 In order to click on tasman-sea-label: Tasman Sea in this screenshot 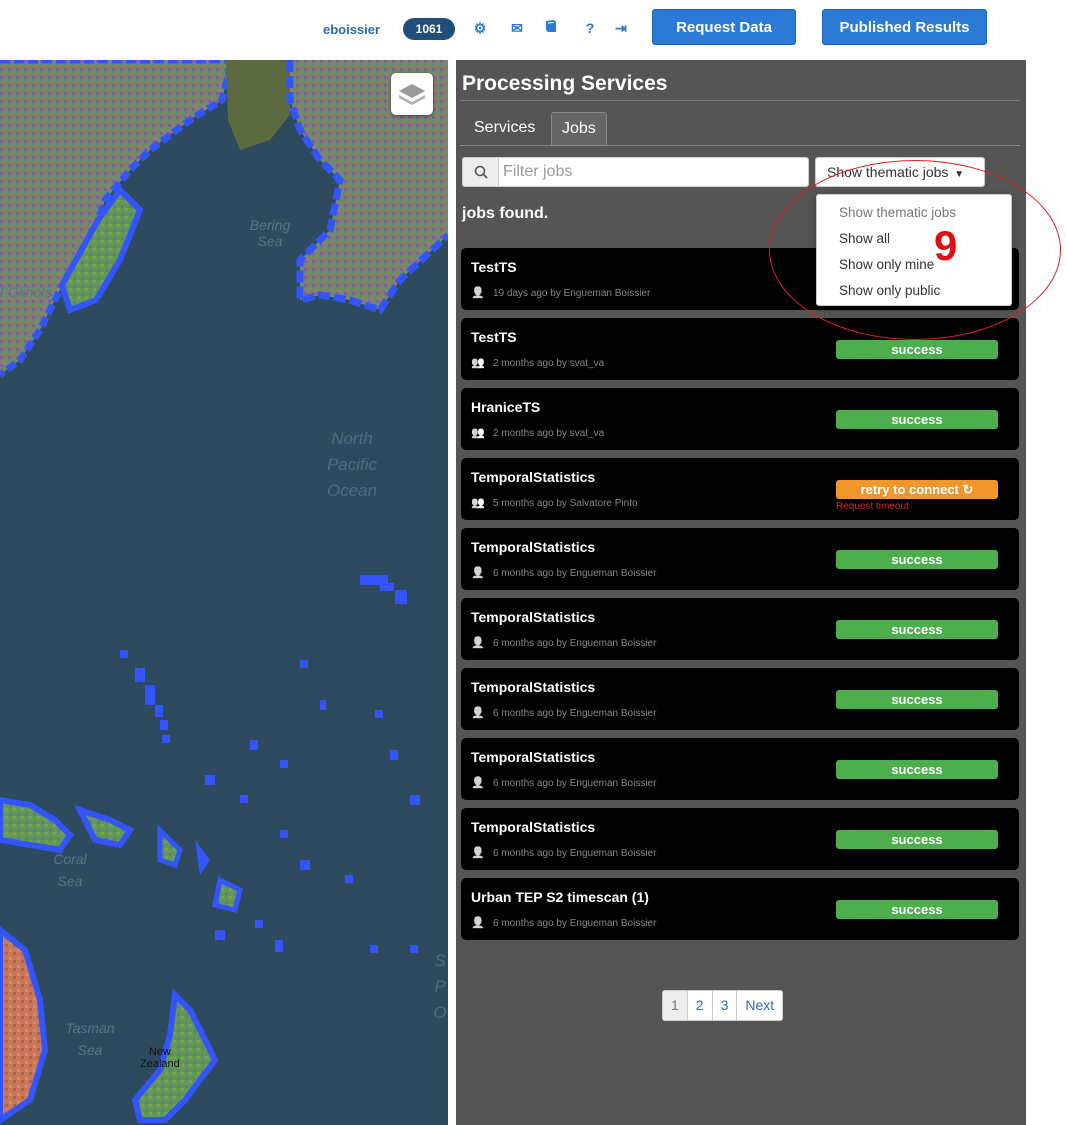, I will do `click(90, 1039)`.